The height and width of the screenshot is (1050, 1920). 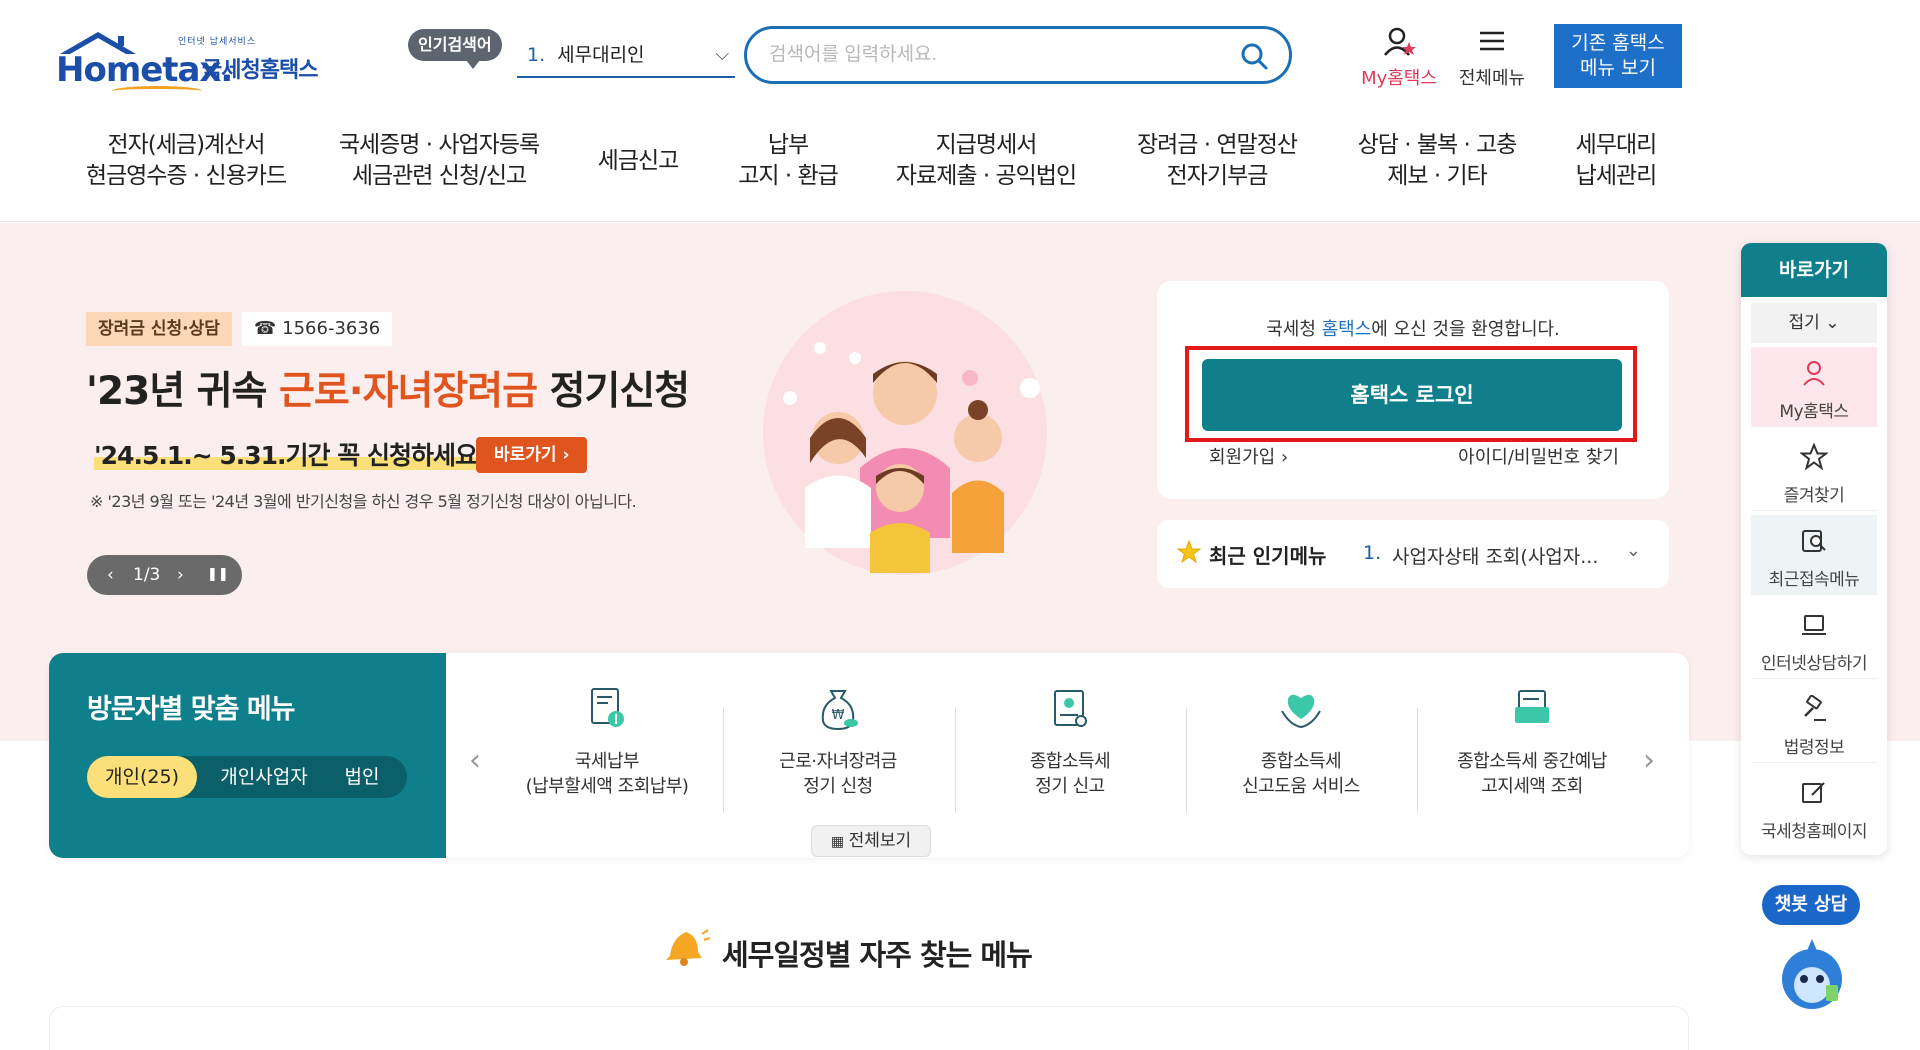 I want to click on visitor-card-tax-payment: 국세납부 (납부할세액 조회납부), so click(x=607, y=753).